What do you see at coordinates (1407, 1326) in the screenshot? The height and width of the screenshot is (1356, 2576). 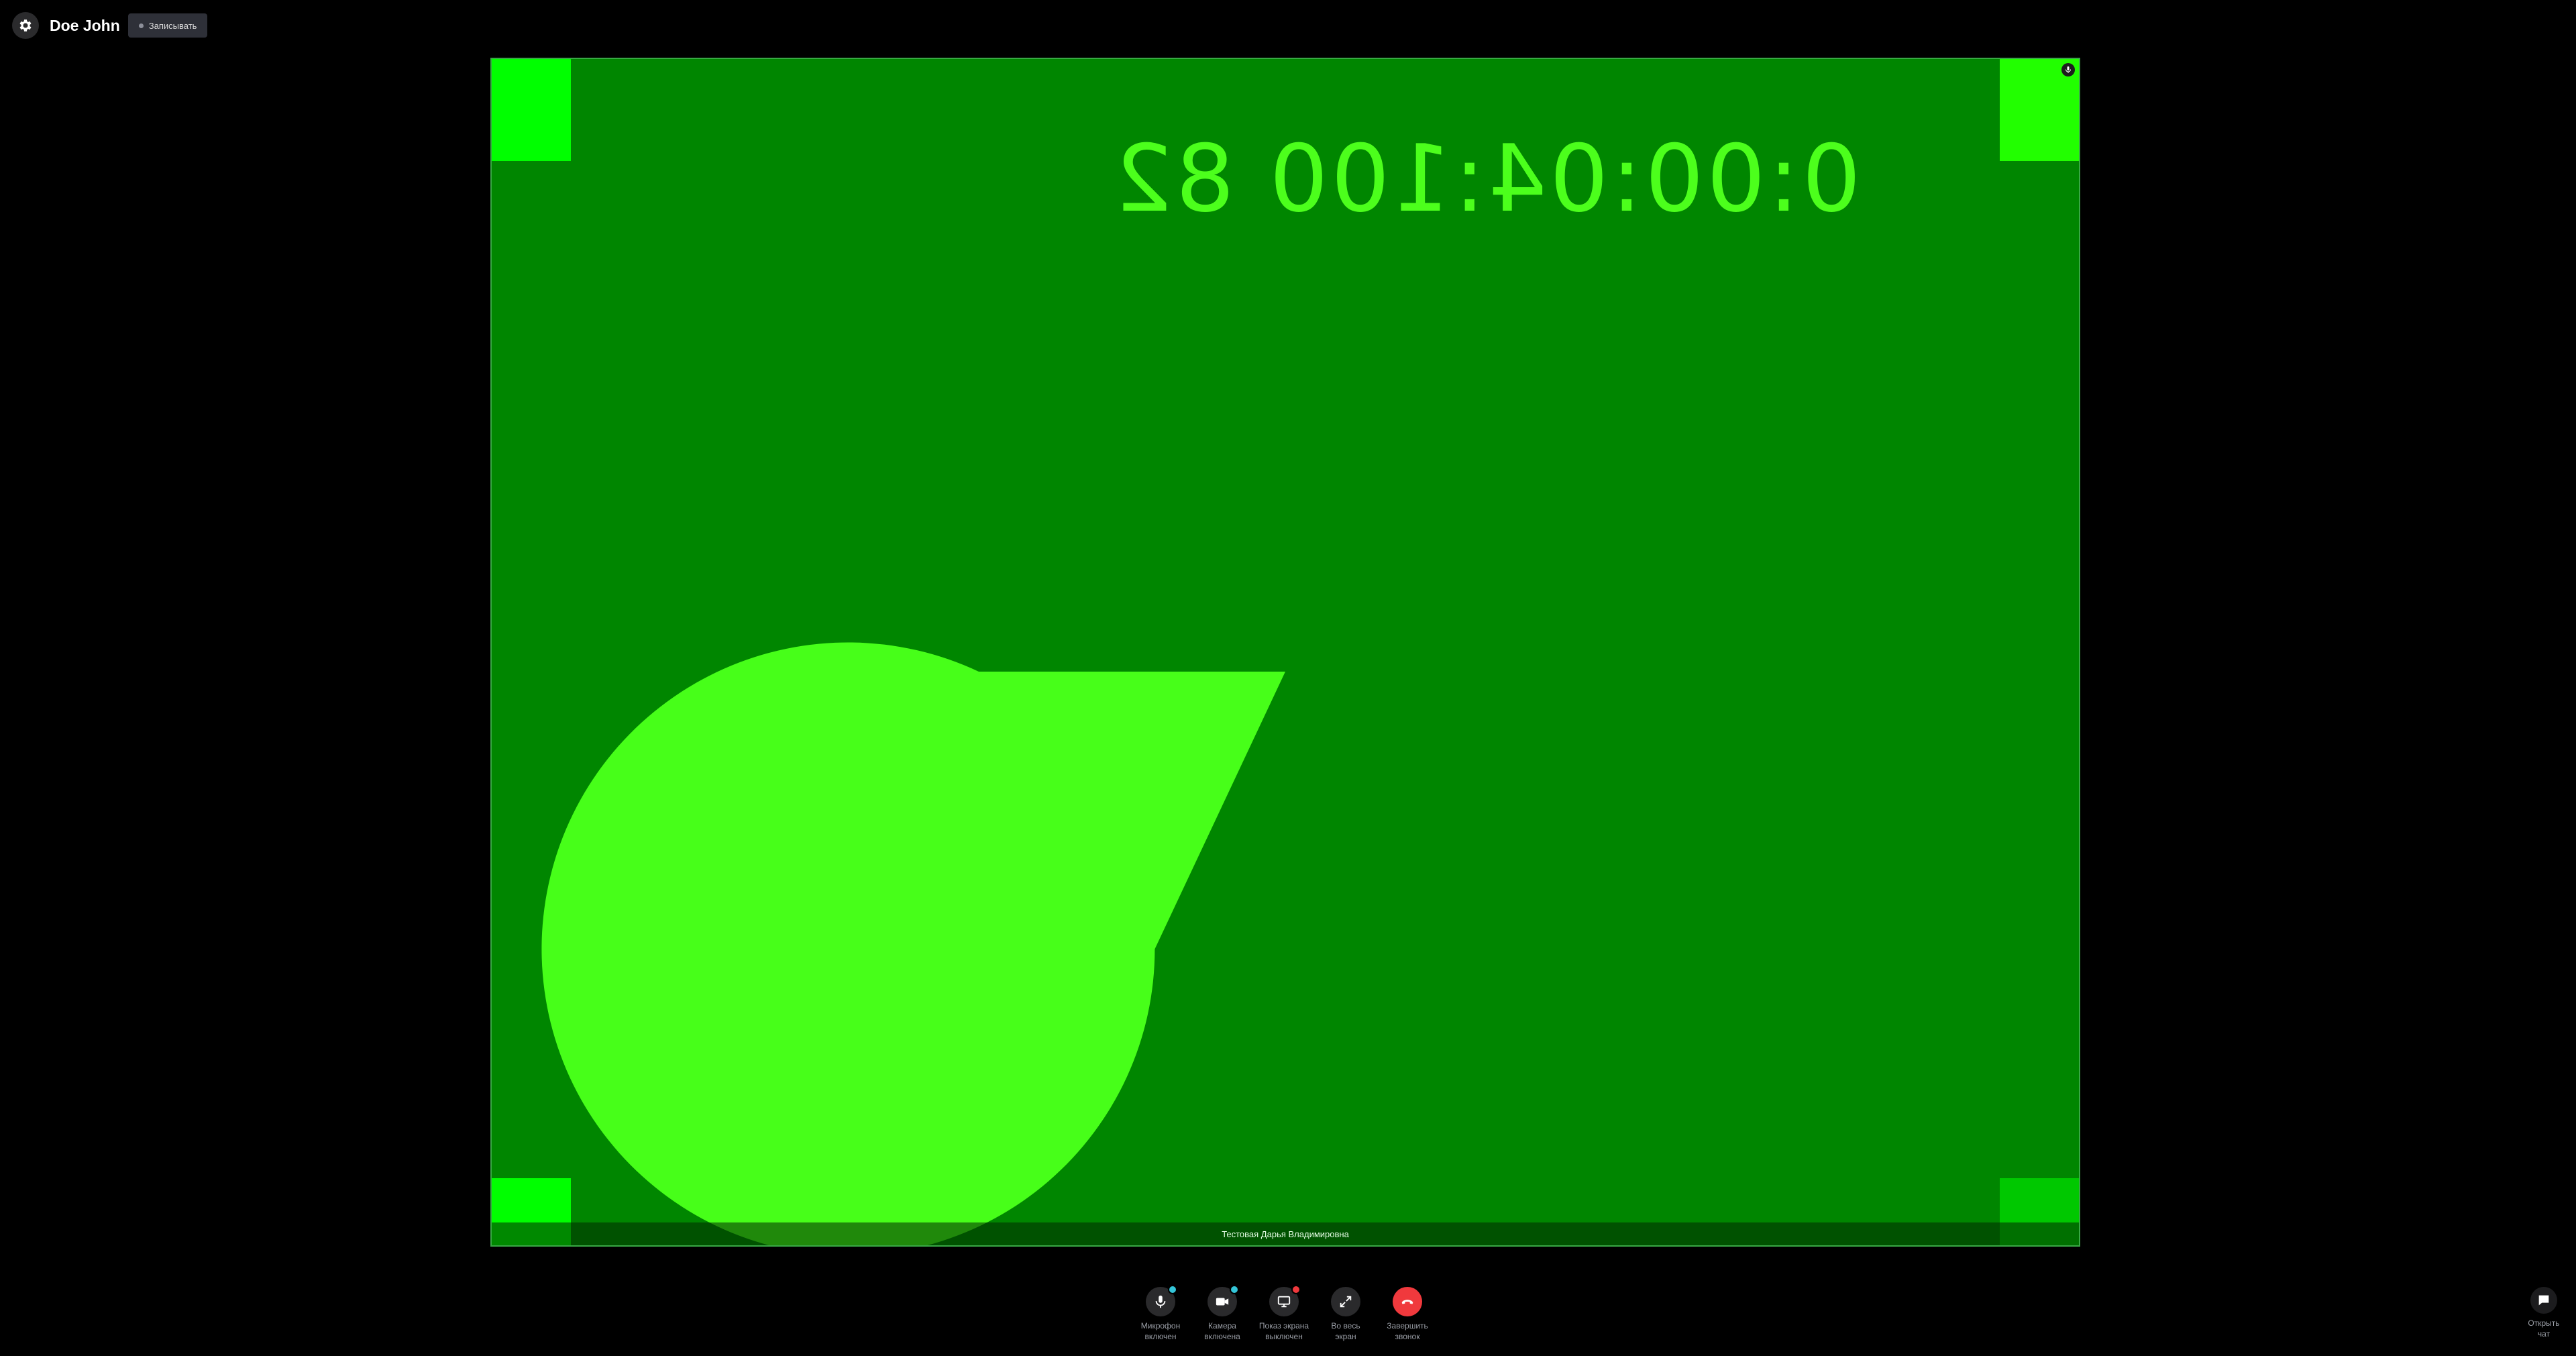 I see `hang-up-label-line1: Завершить` at bounding box center [1407, 1326].